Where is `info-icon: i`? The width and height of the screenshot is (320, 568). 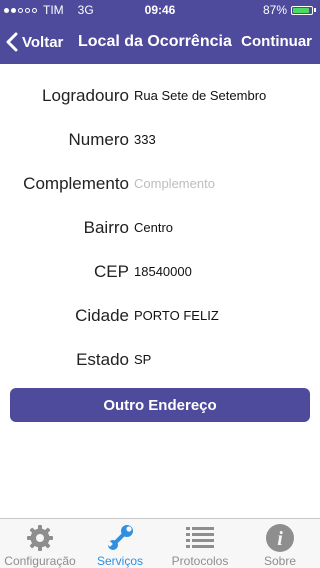
info-icon: i is located at coordinates (280, 538).